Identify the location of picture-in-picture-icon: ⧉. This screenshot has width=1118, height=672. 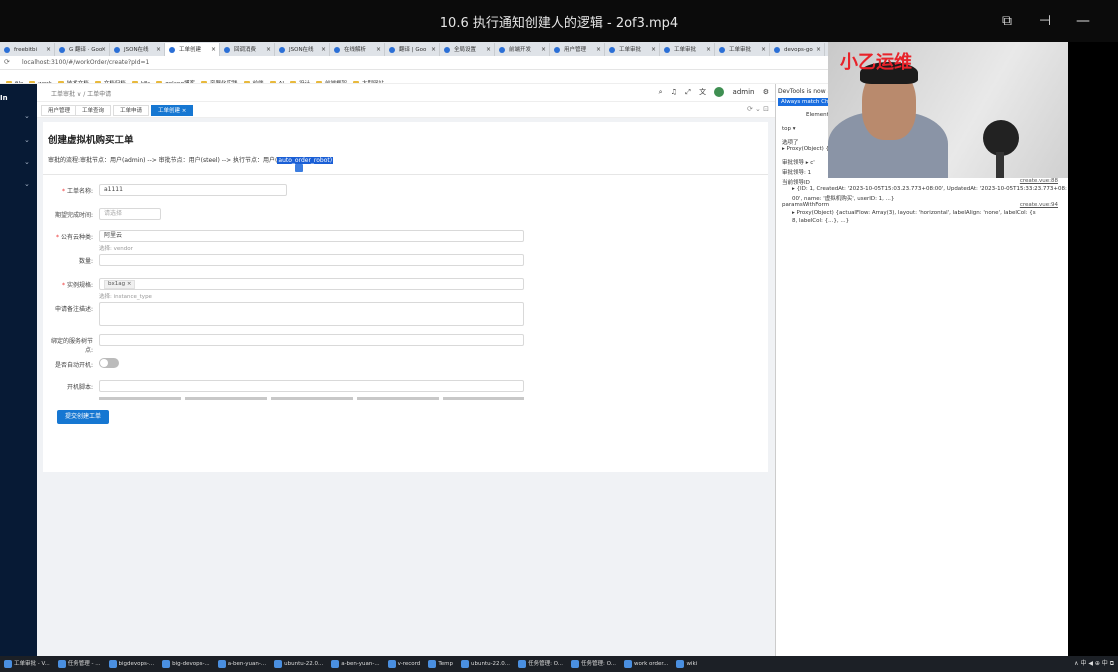
(1007, 21).